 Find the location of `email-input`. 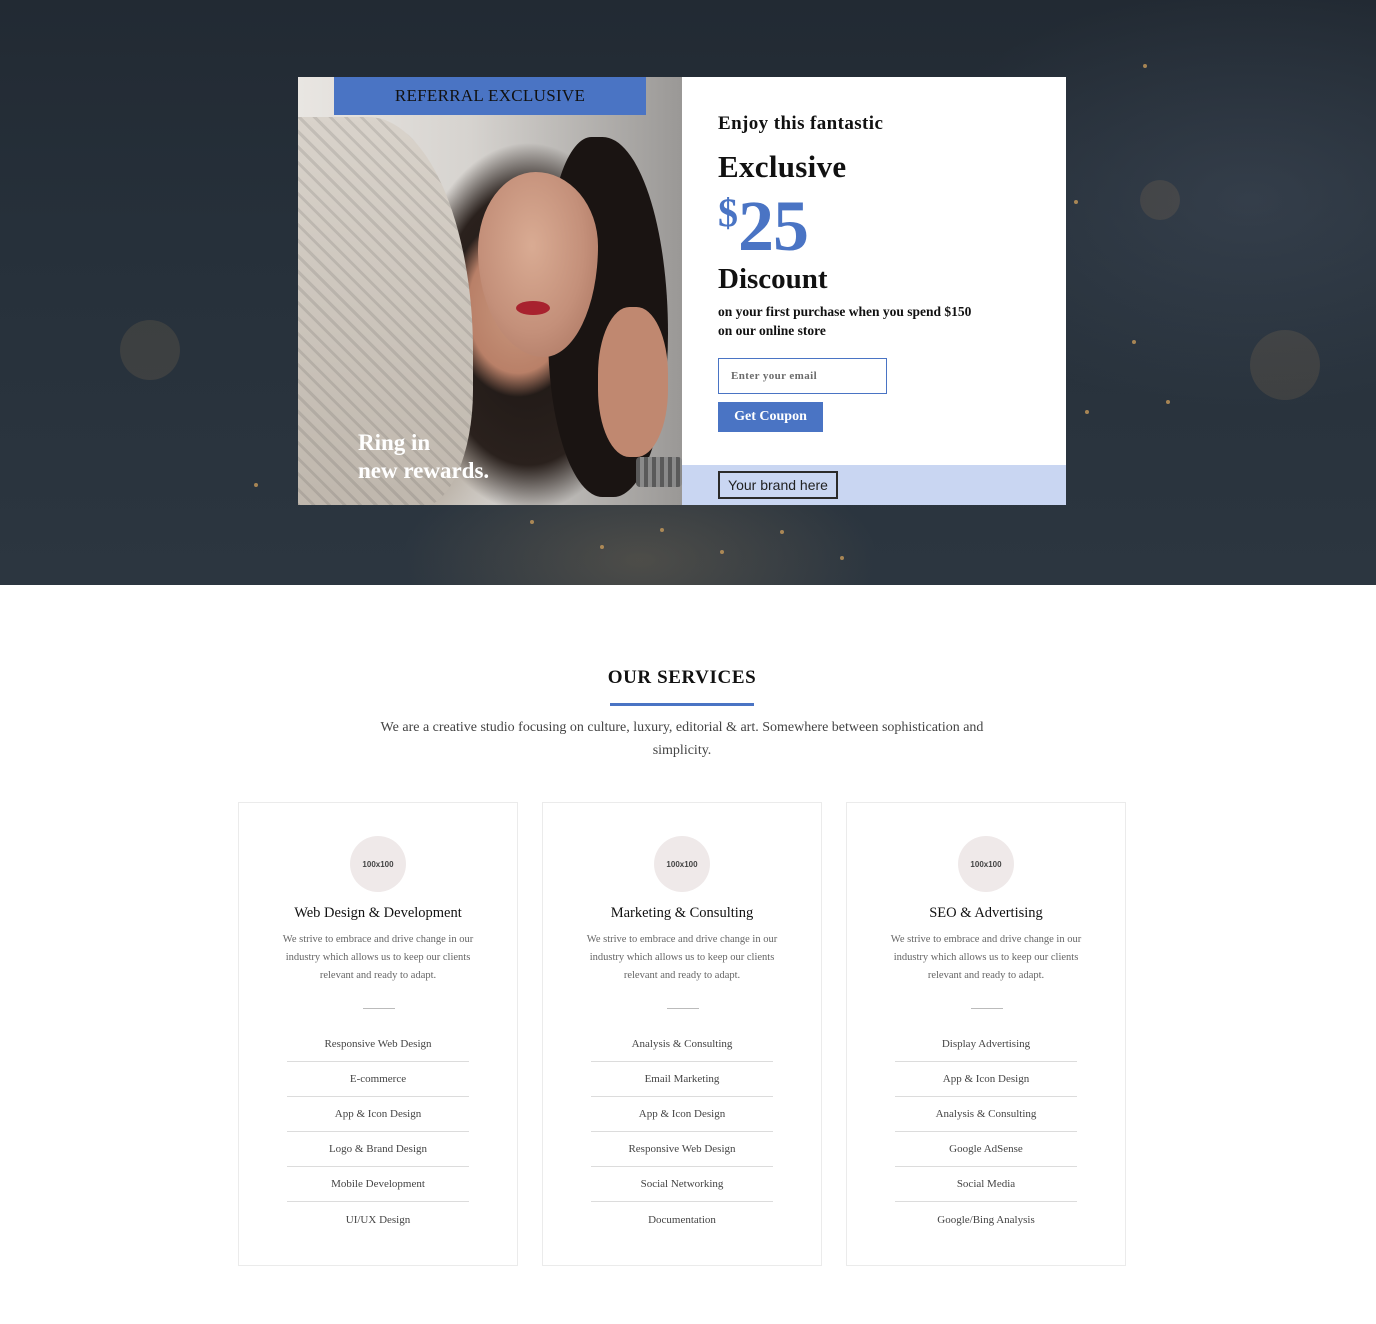

email-input is located at coordinates (802, 376).